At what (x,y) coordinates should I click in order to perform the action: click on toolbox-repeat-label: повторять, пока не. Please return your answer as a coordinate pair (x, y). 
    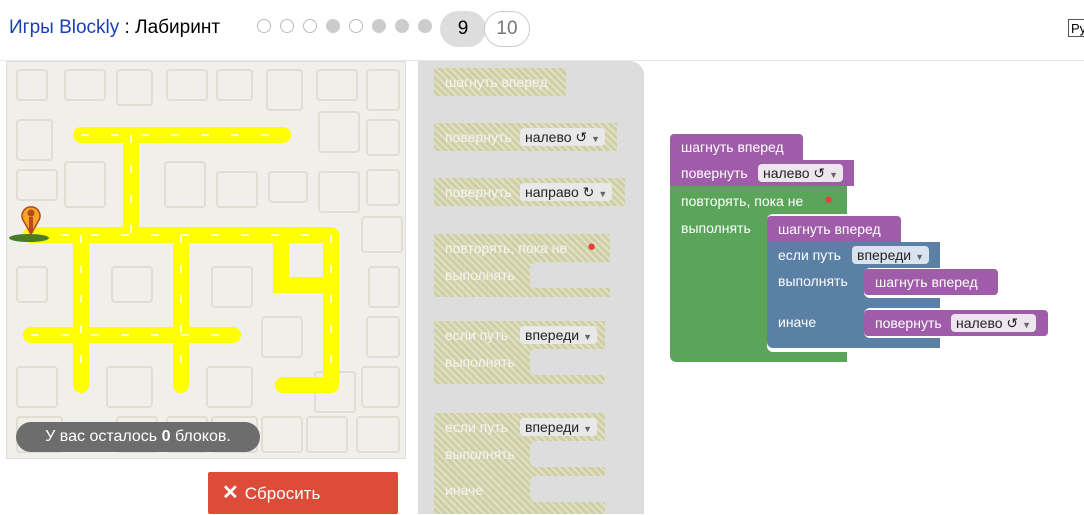
    Looking at the image, I should click on (506, 248).